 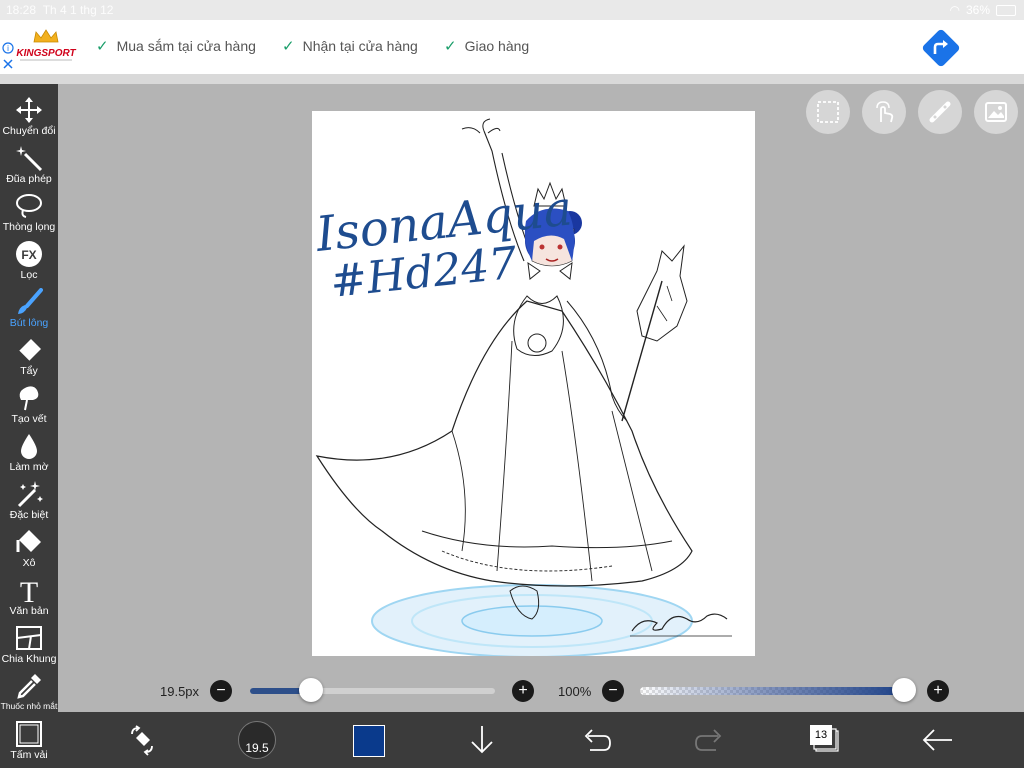 I want to click on fx-filter-icon: FX, so click(x=29, y=254).